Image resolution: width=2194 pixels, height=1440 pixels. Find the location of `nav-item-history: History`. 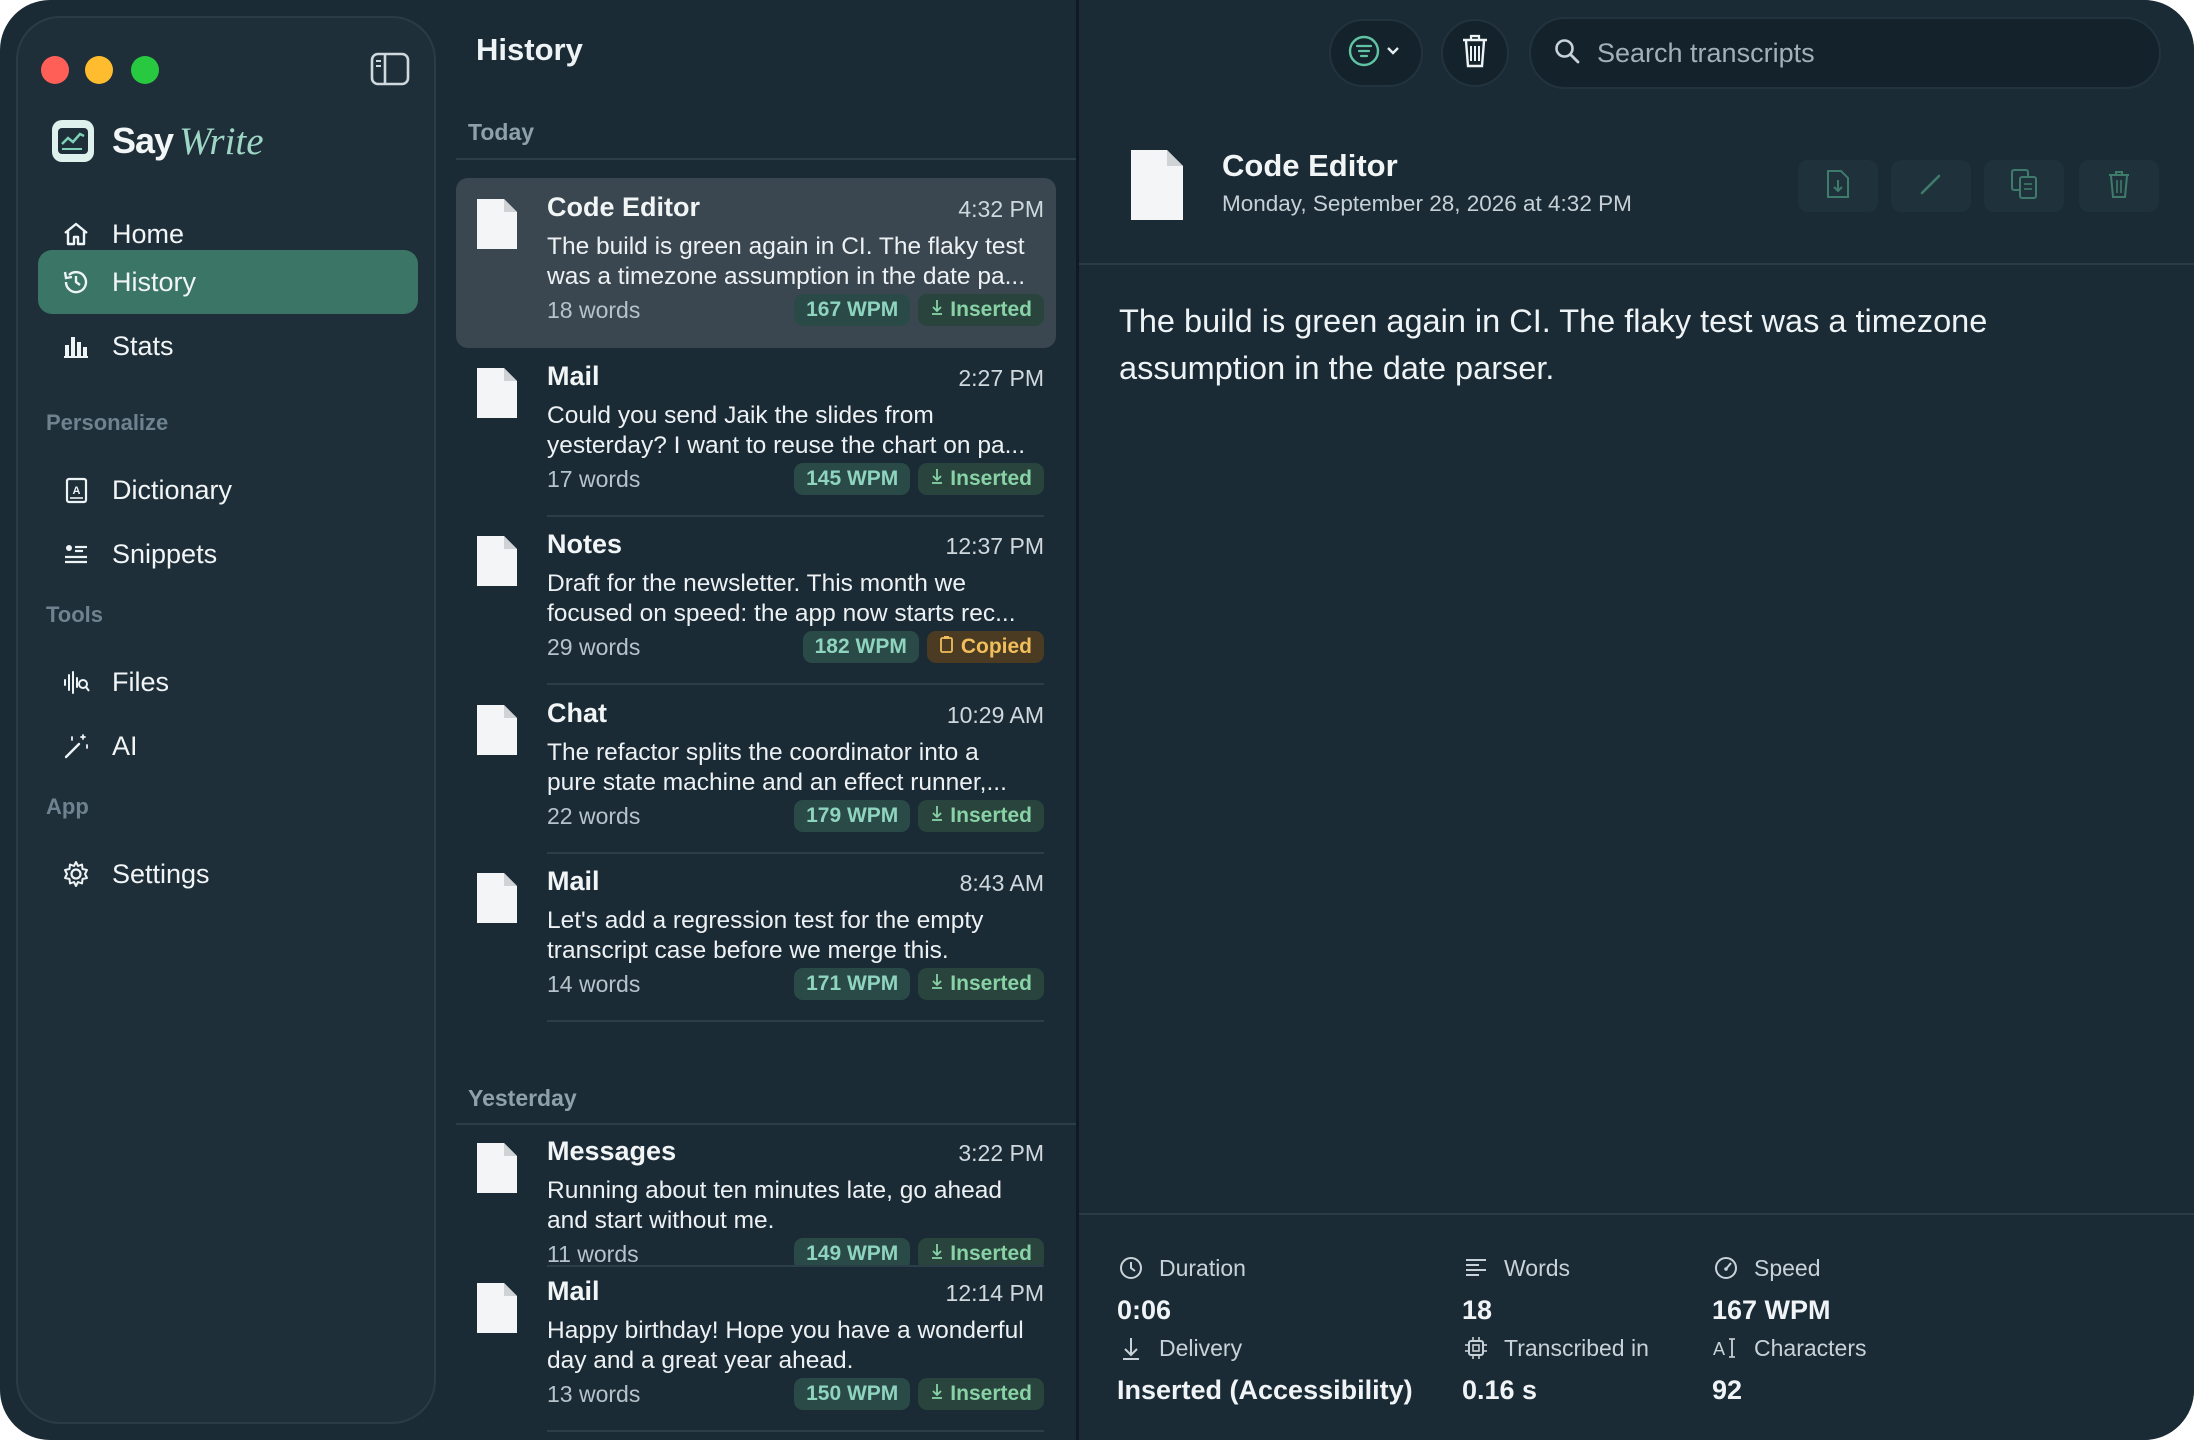

nav-item-history: History is located at coordinates (228, 282).